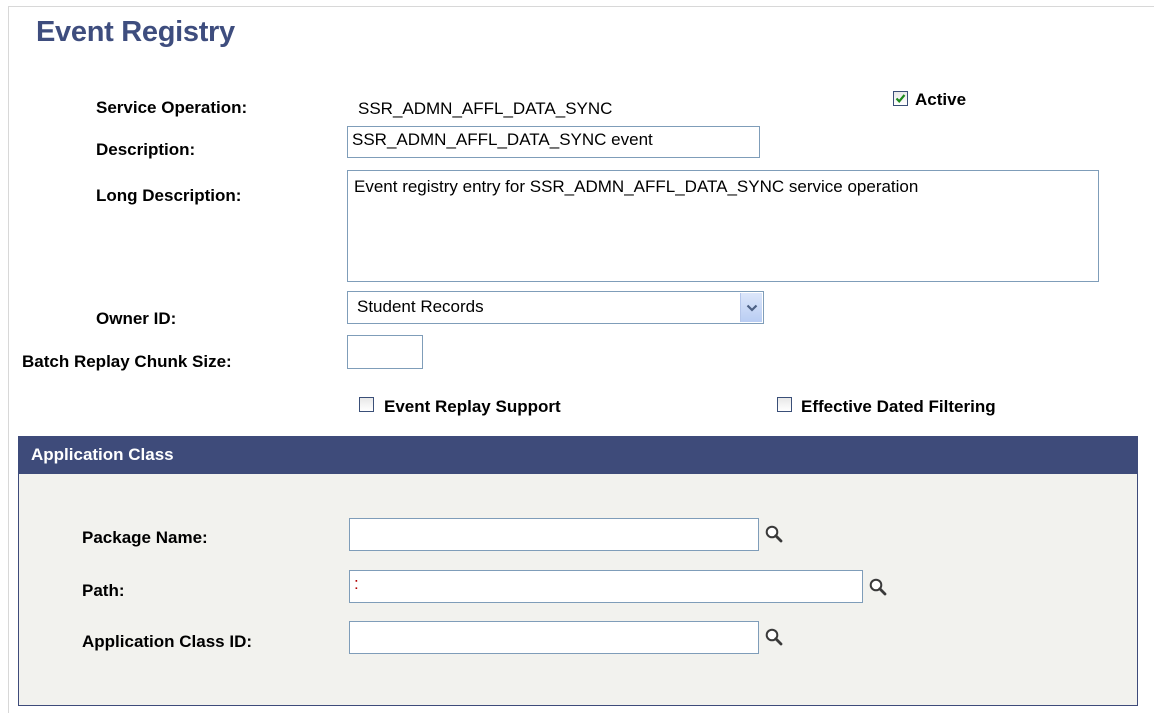 The width and height of the screenshot is (1156, 715). What do you see at coordinates (472, 406) in the screenshot?
I see `event-replay-support-label: Event Replay Support` at bounding box center [472, 406].